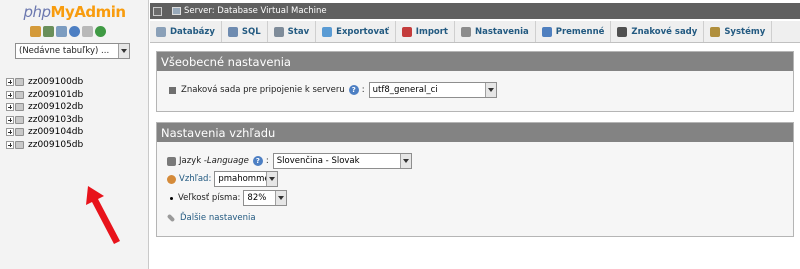 This screenshot has height=269, width=800. What do you see at coordinates (356, 31) in the screenshot?
I see `tab-export: Exportovať` at bounding box center [356, 31].